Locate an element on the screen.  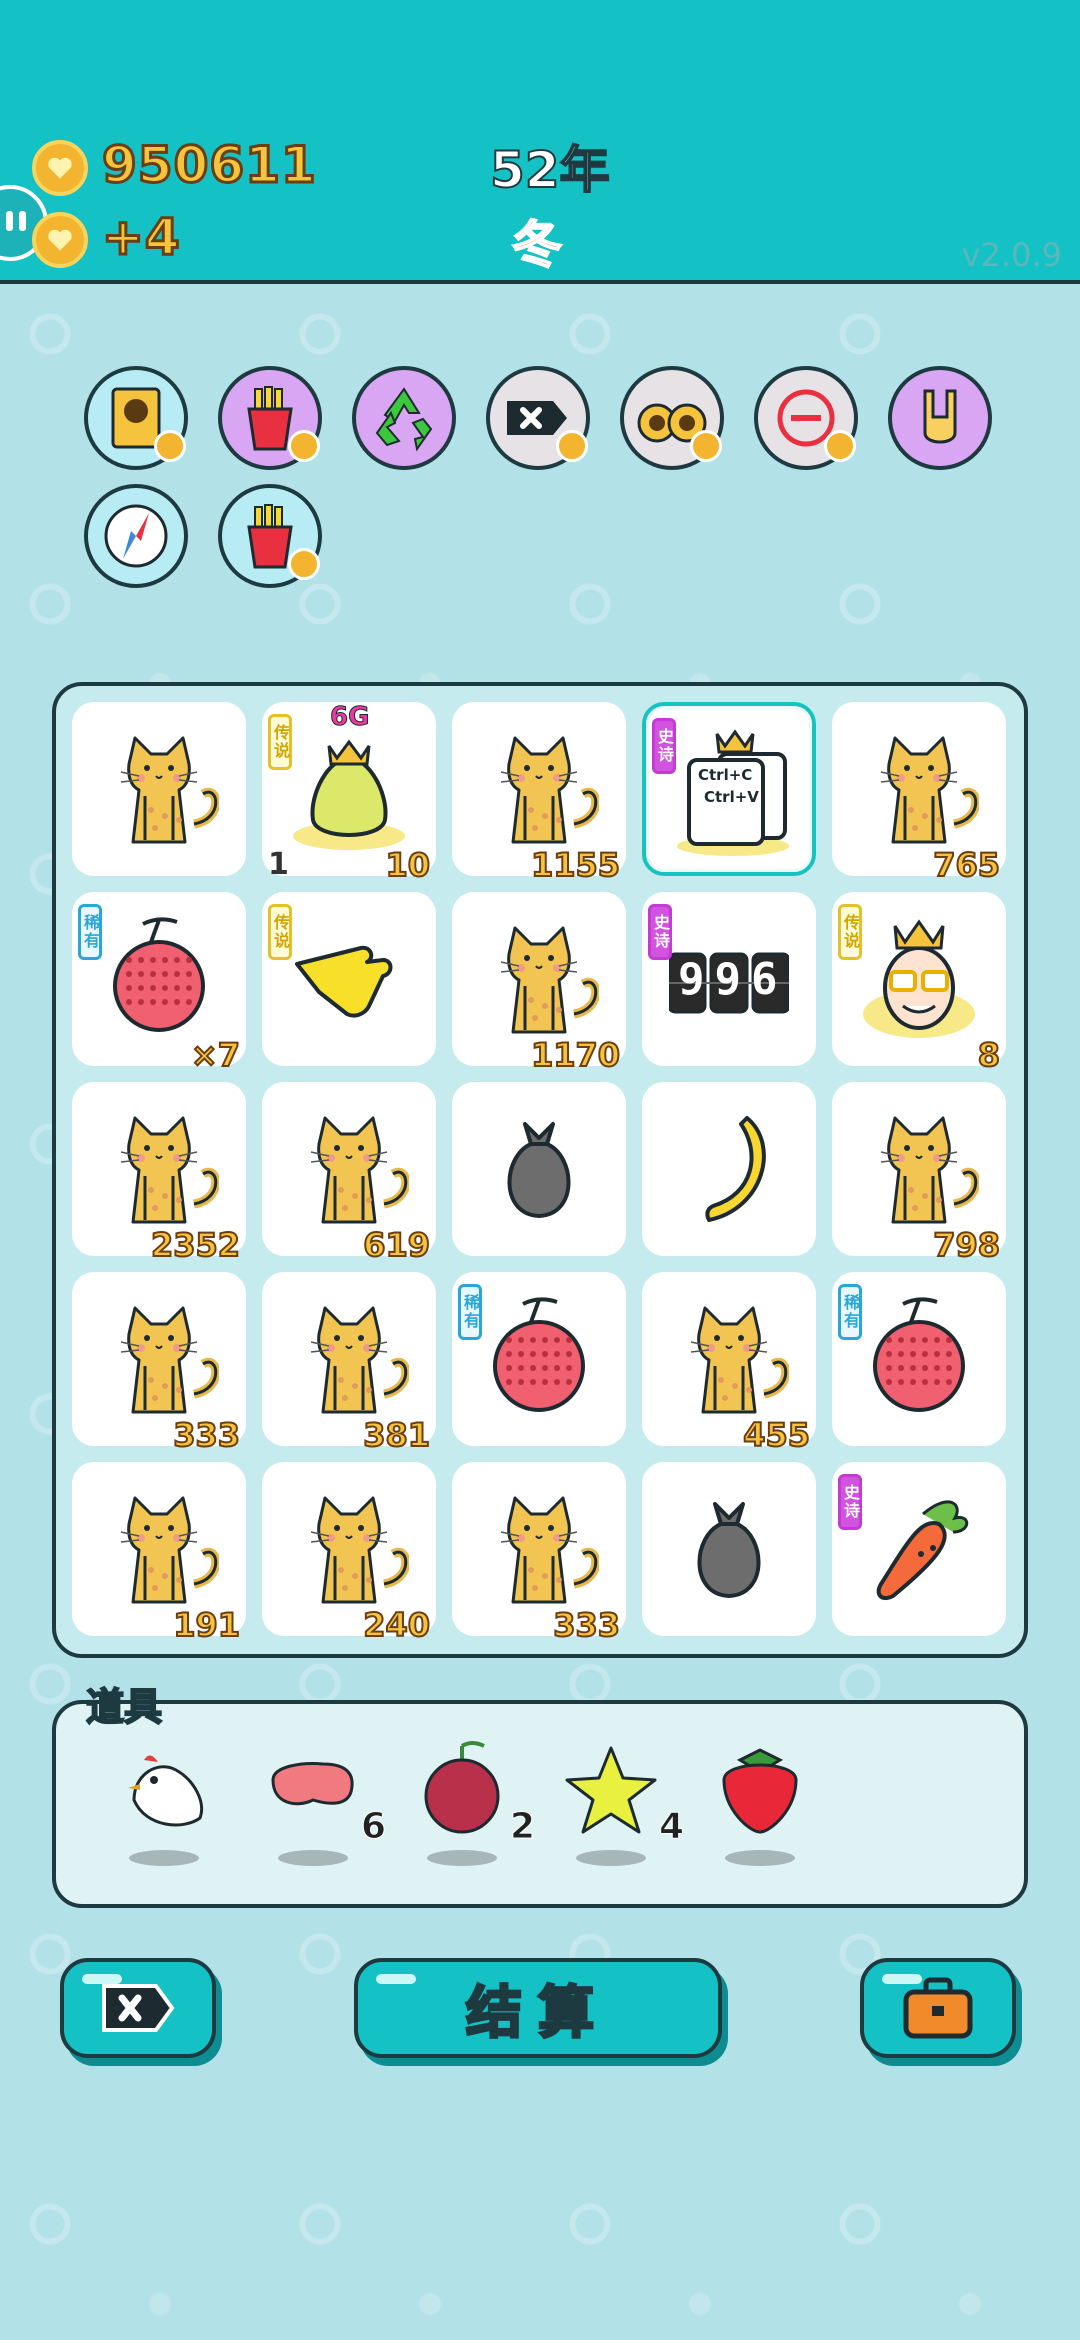
item-value: 10 is located at coordinates (407, 865).